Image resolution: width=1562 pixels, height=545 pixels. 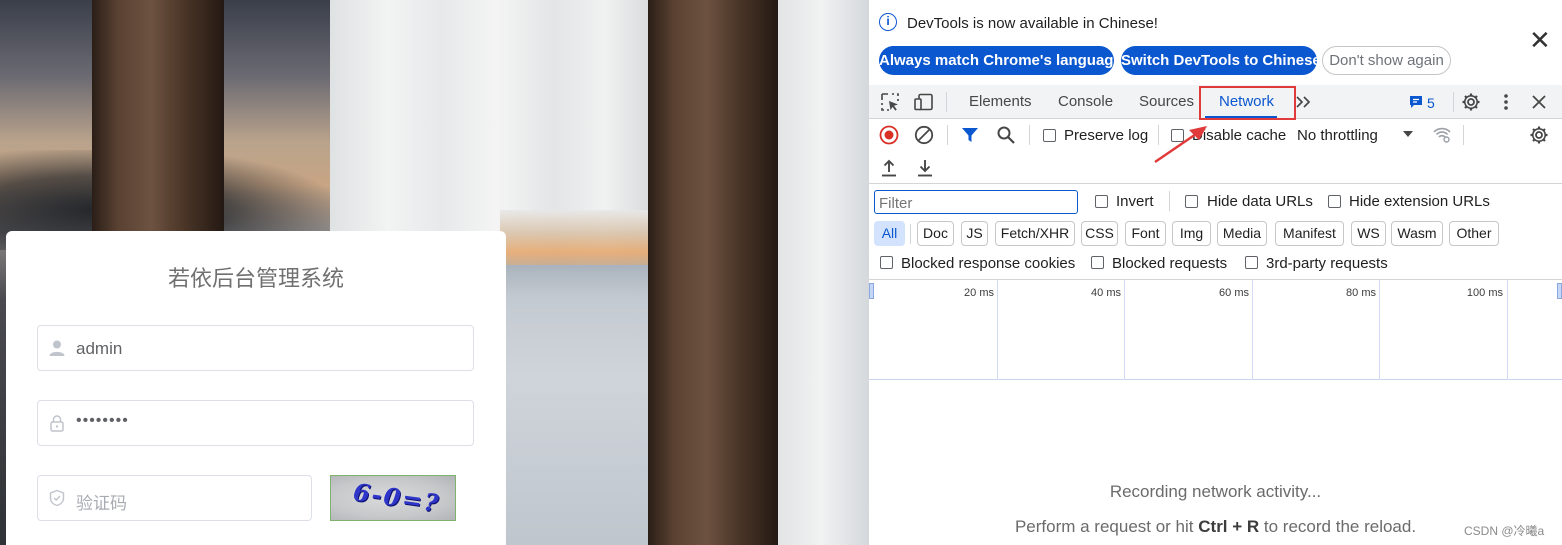 What do you see at coordinates (397, 497) in the screenshot?
I see `captcha-image-text: 6-0=?` at bounding box center [397, 497].